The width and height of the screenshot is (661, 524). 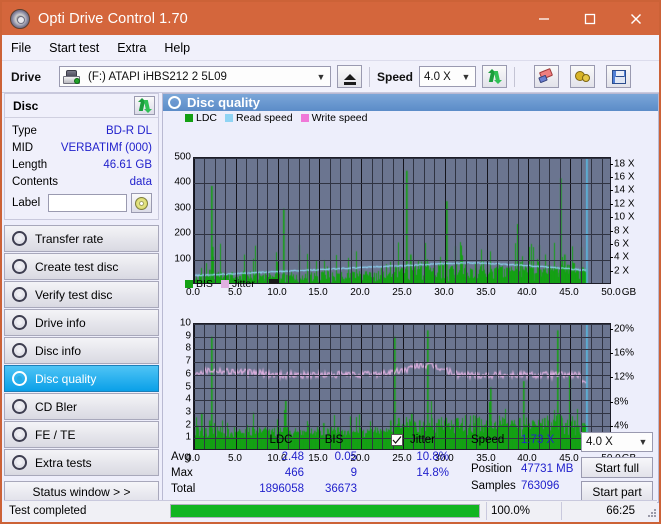 I want to click on ldc-avg-value: 2.48, so click(x=292, y=457).